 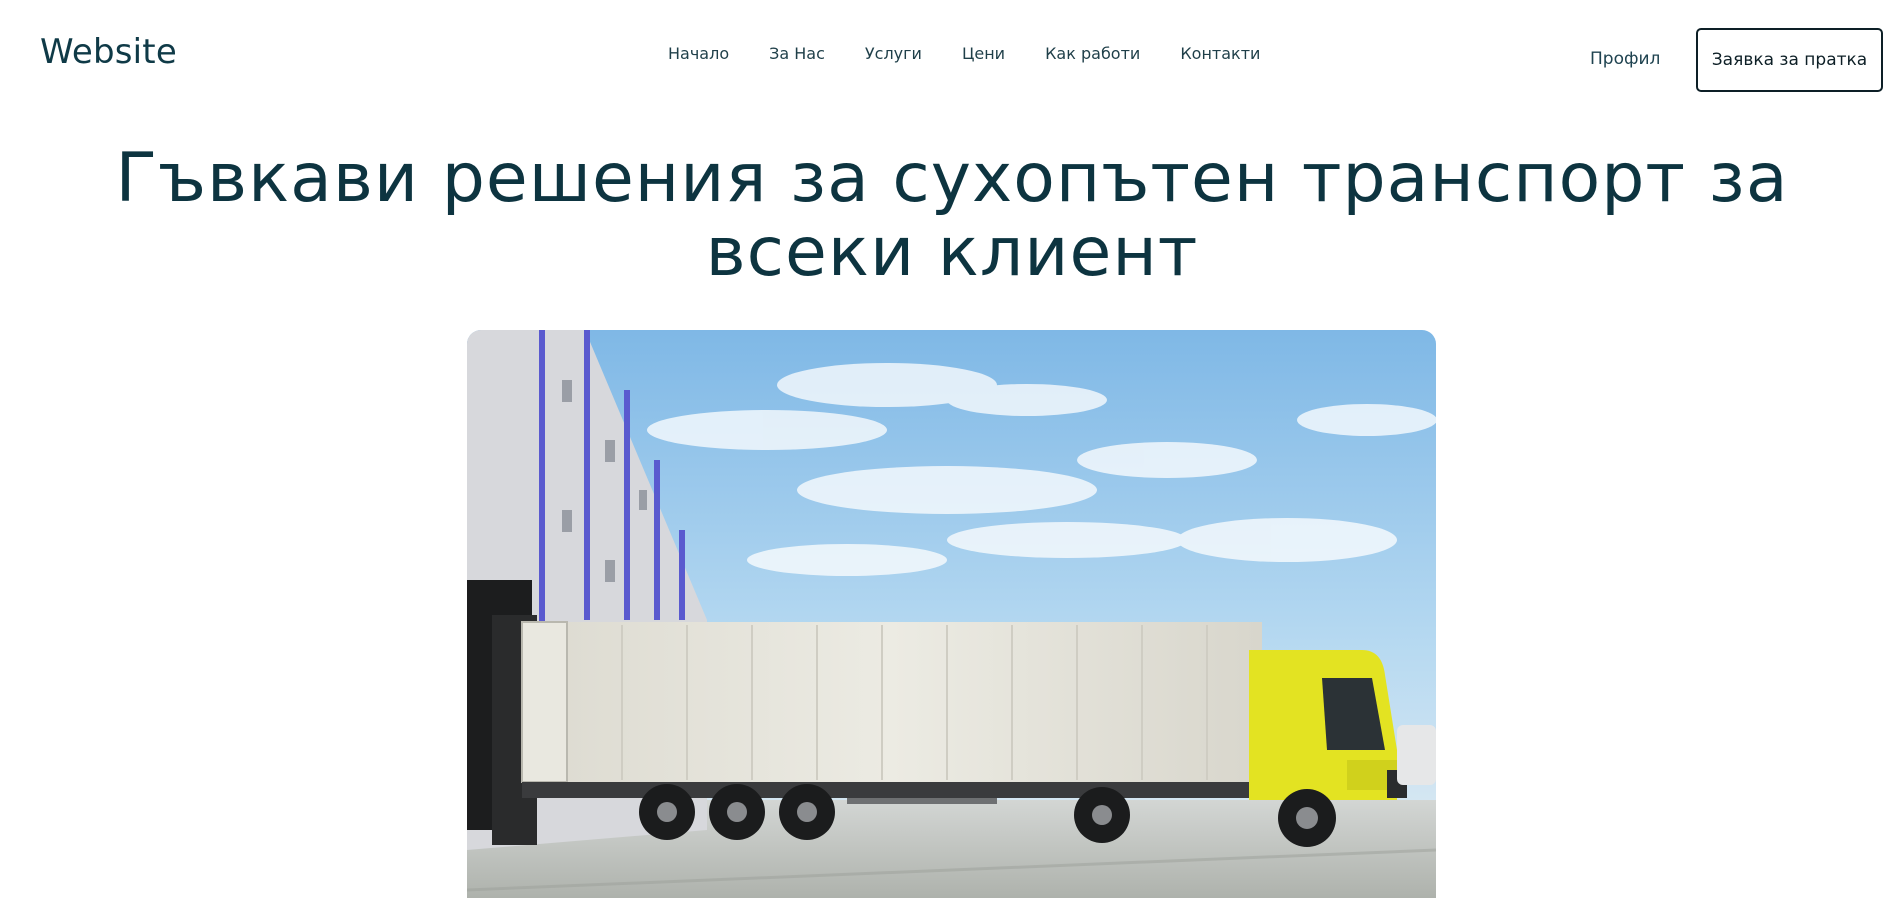 What do you see at coordinates (1092, 53) in the screenshot?
I see `nav-item-how-it-works: Как работи` at bounding box center [1092, 53].